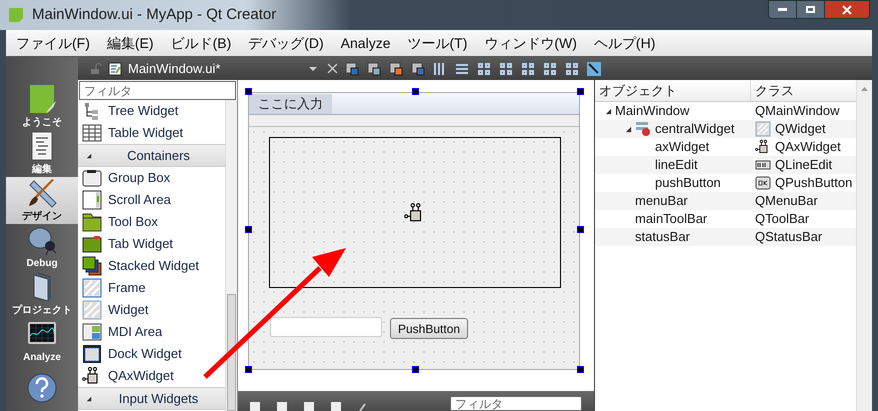  Describe the element at coordinates (42, 341) in the screenshot. I see `mode-tab: Analyze` at that location.